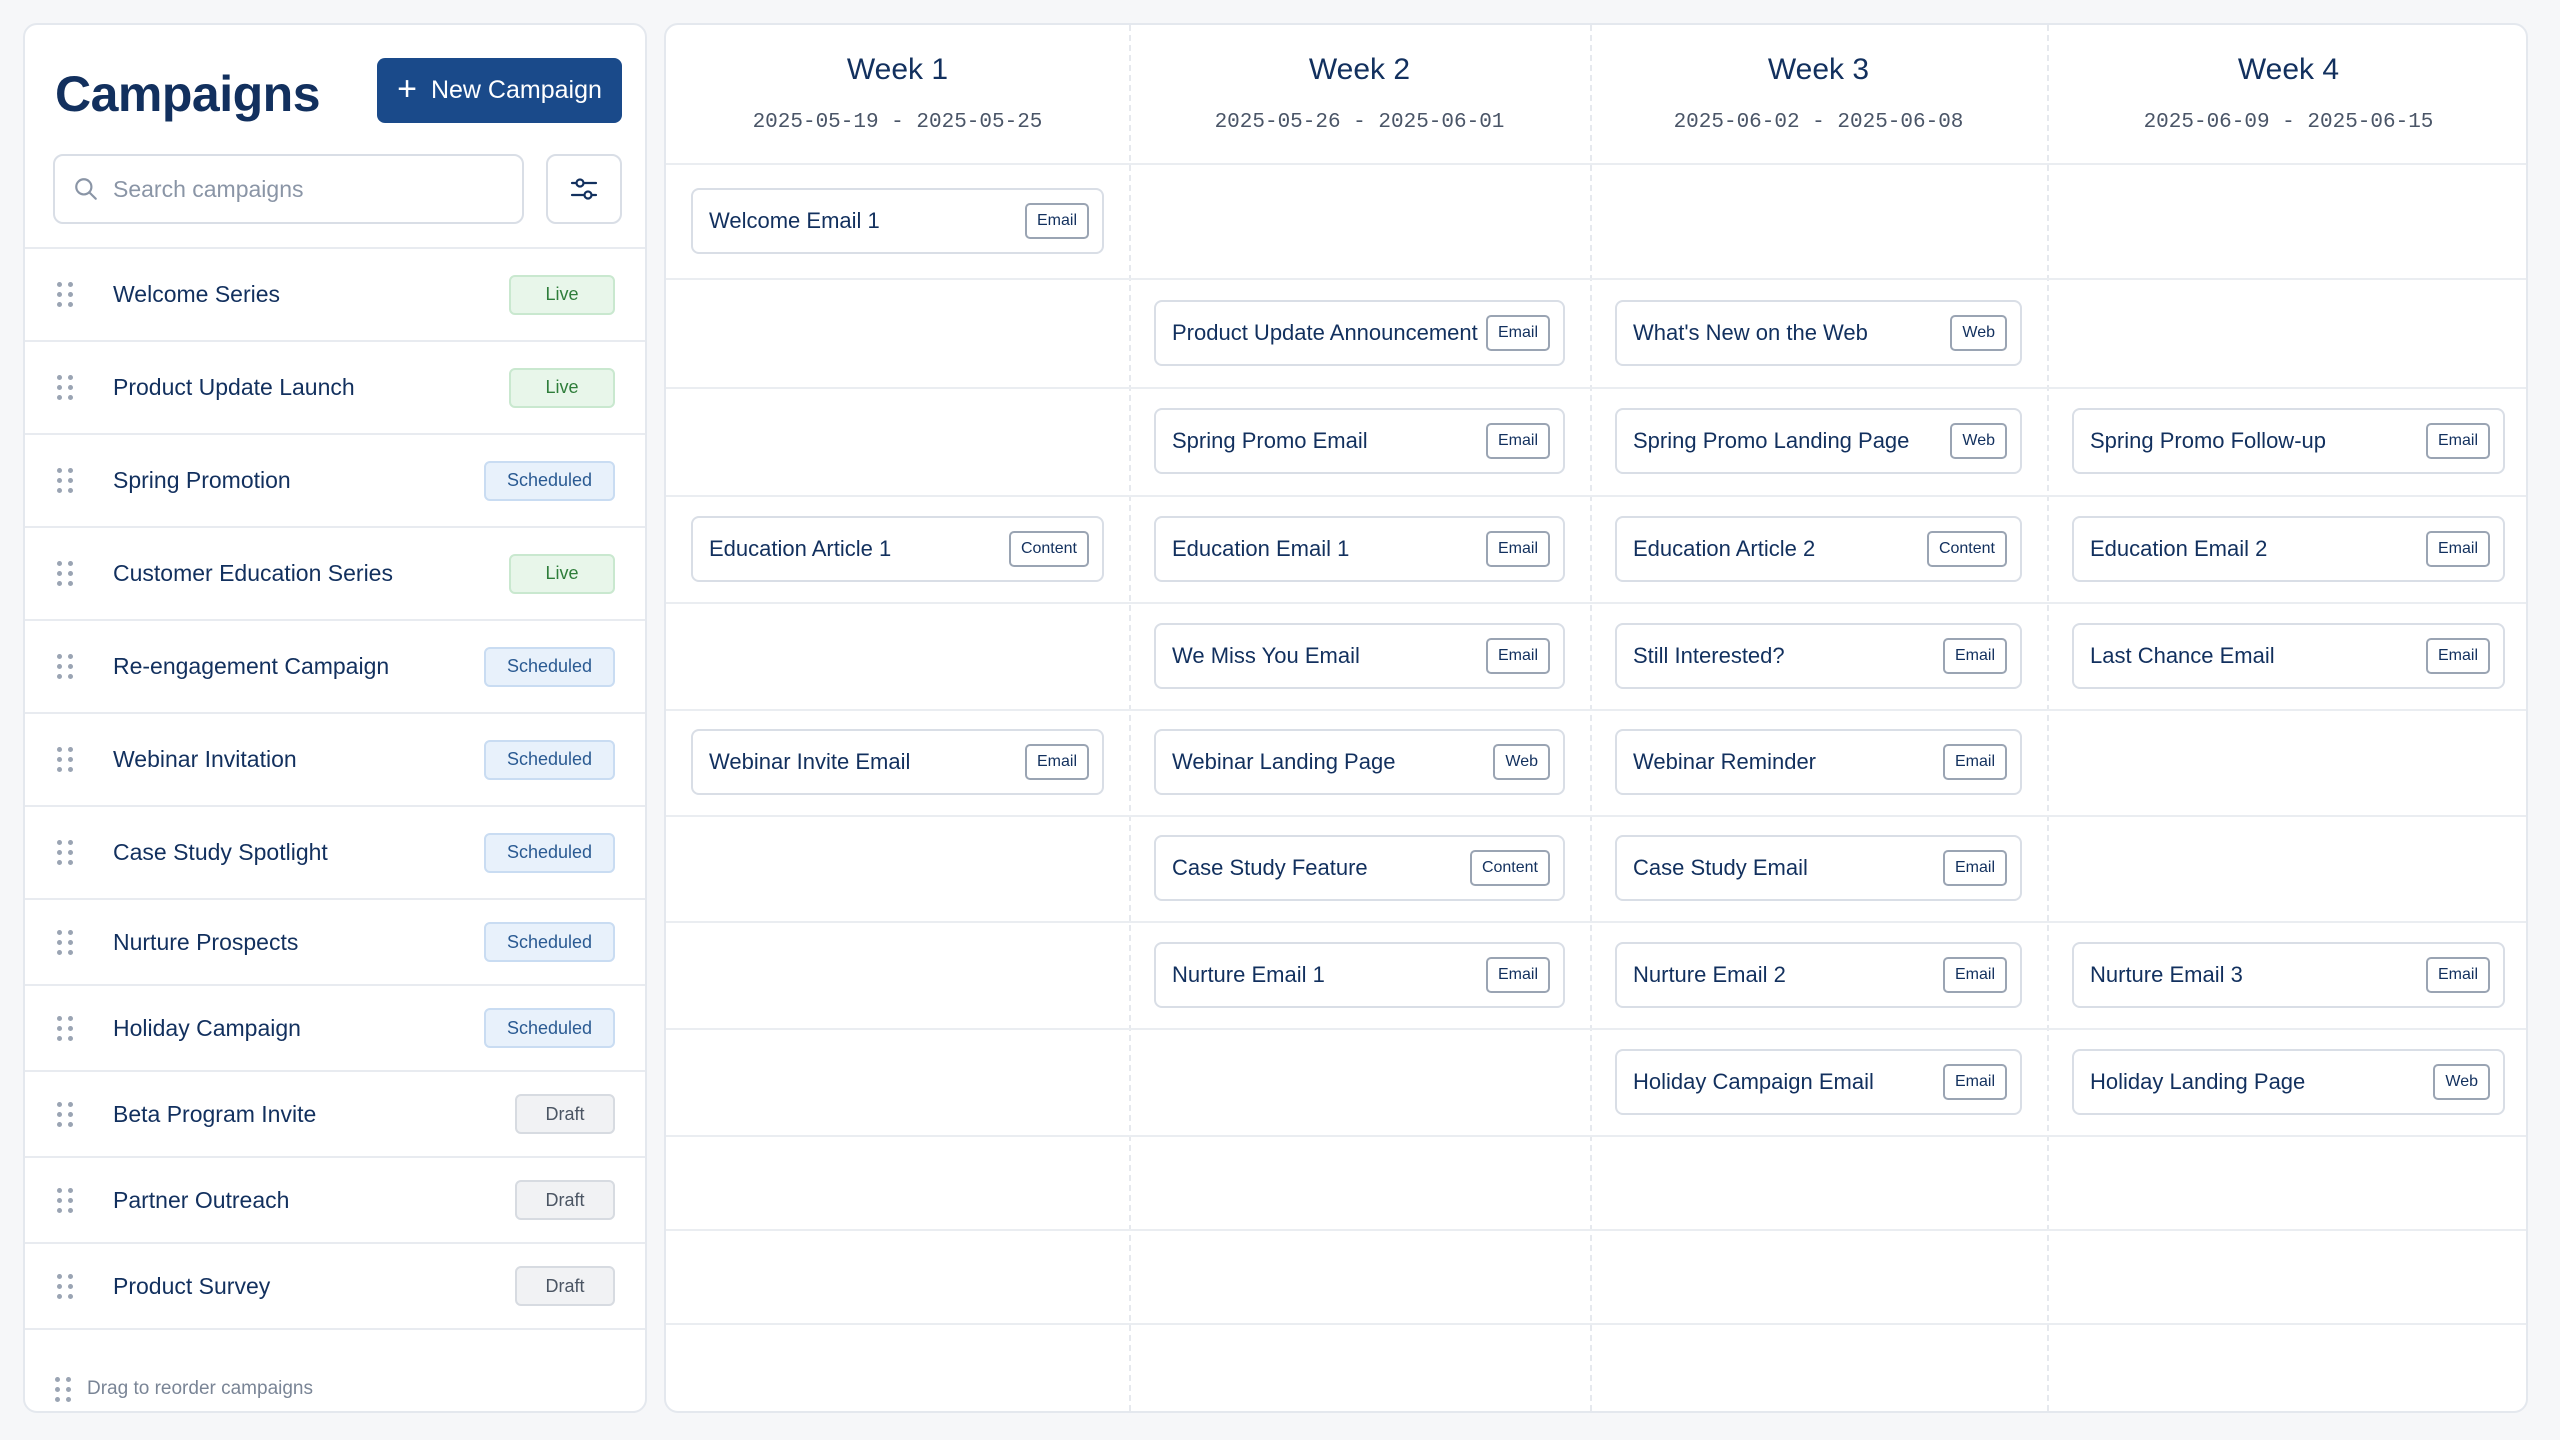 Image resolution: width=2560 pixels, height=1440 pixels. Describe the element at coordinates (1261, 548) in the screenshot. I see `calendar-item-title: Education Email 1` at that location.